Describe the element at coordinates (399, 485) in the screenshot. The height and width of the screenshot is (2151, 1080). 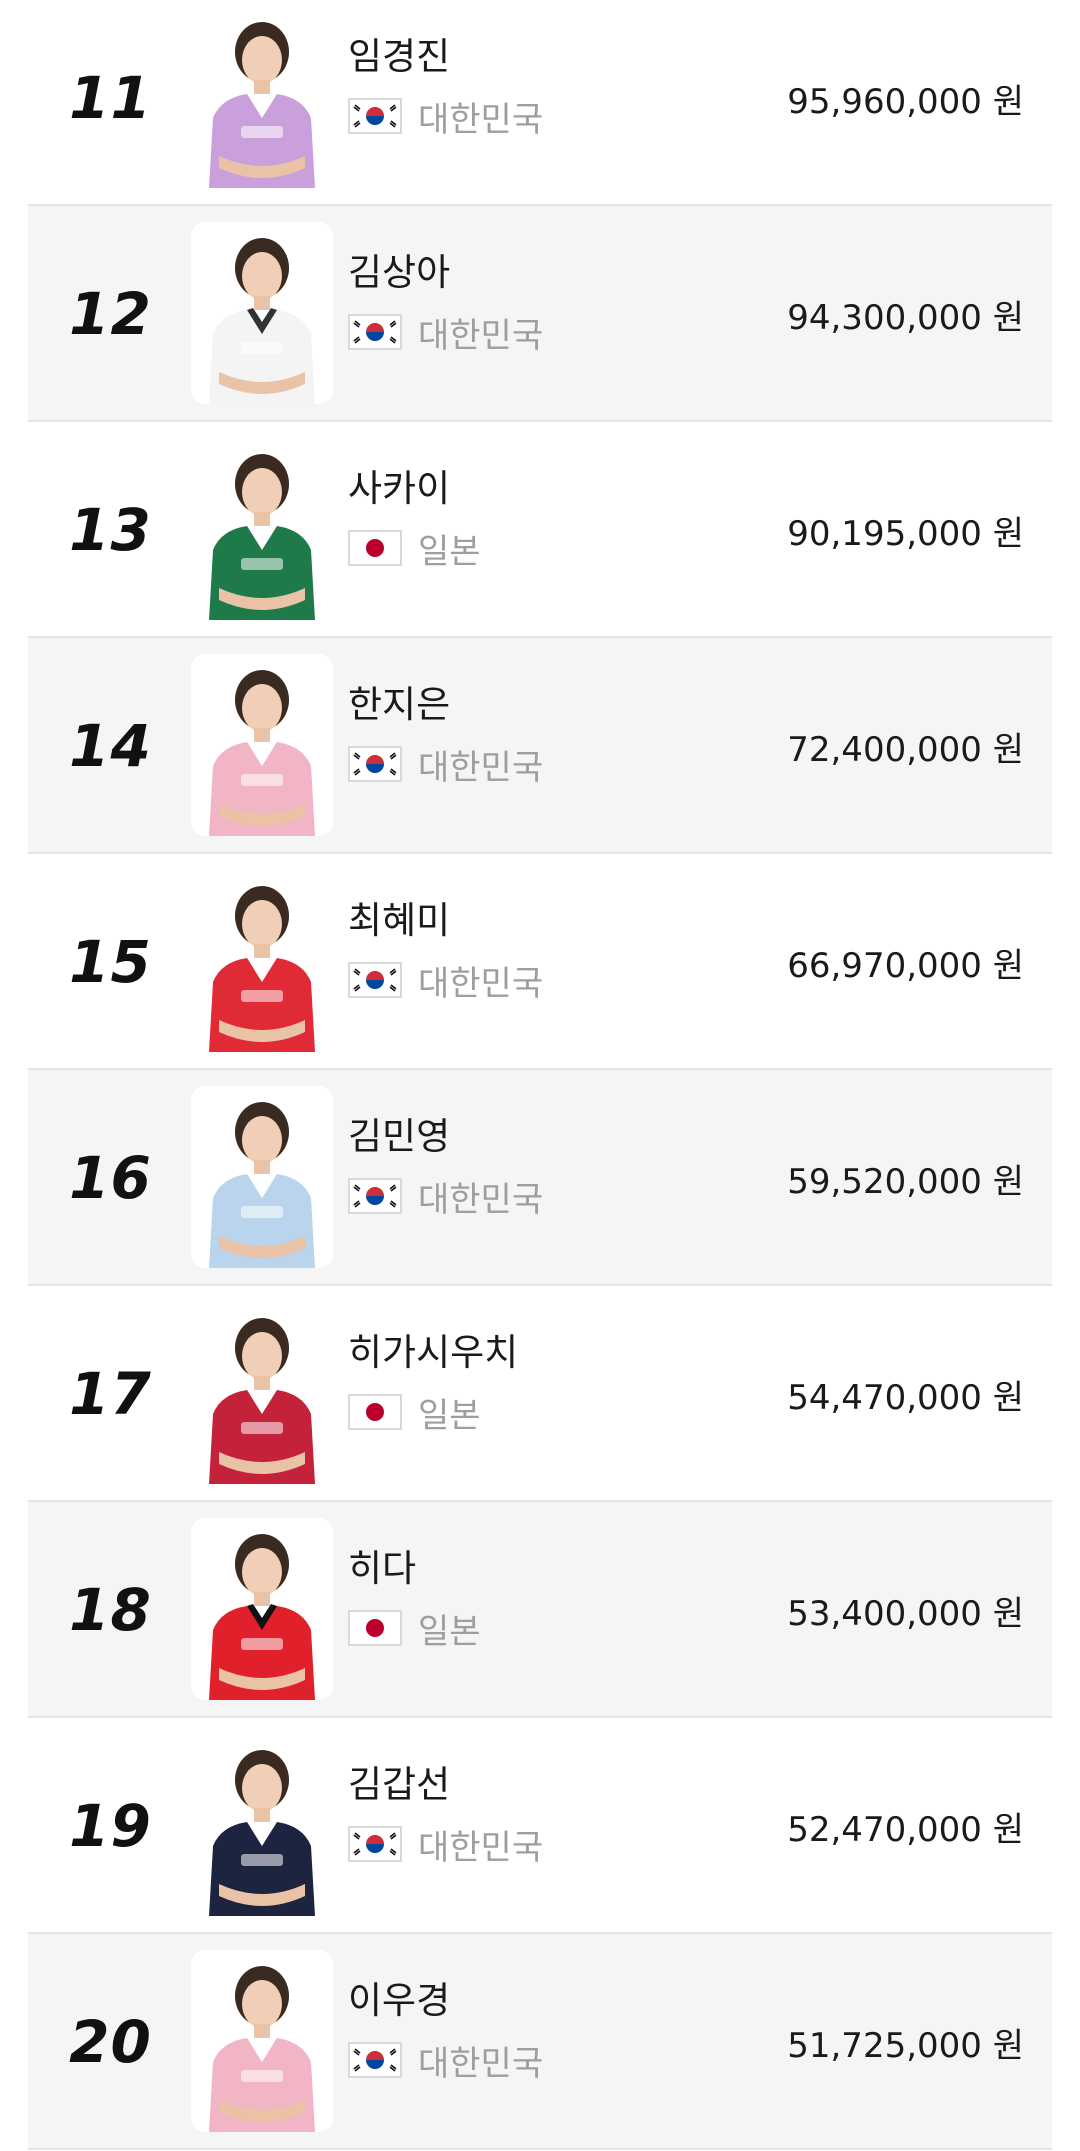
I see `player-name: 사카이` at that location.